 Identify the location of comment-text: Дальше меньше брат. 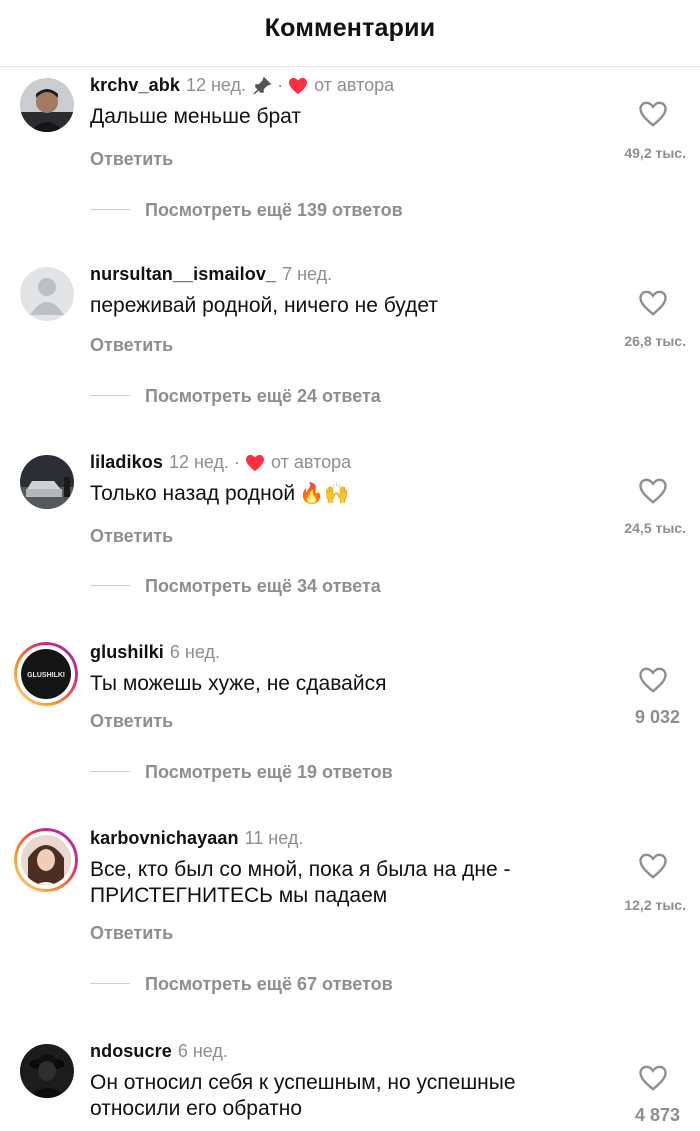
(196, 116).